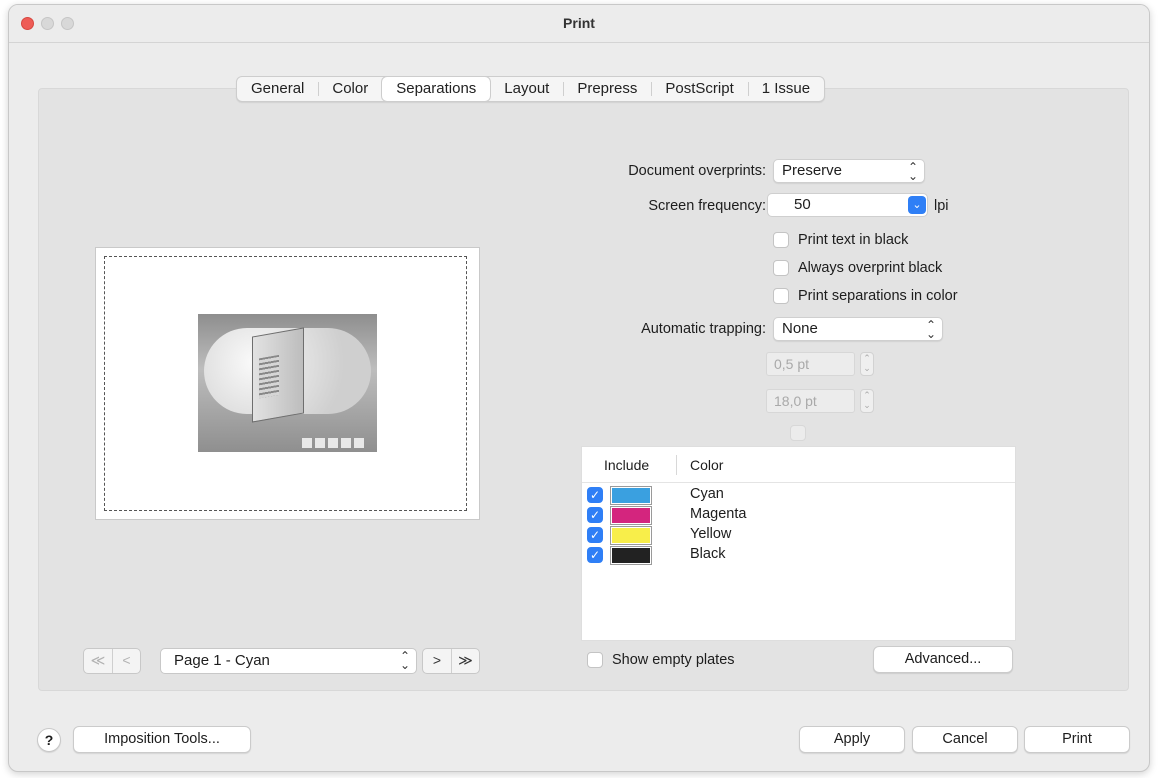 This screenshot has height=778, width=1158. Describe the element at coordinates (810, 401) in the screenshot. I see `trap-threshold-field: 18,0 pt` at that location.